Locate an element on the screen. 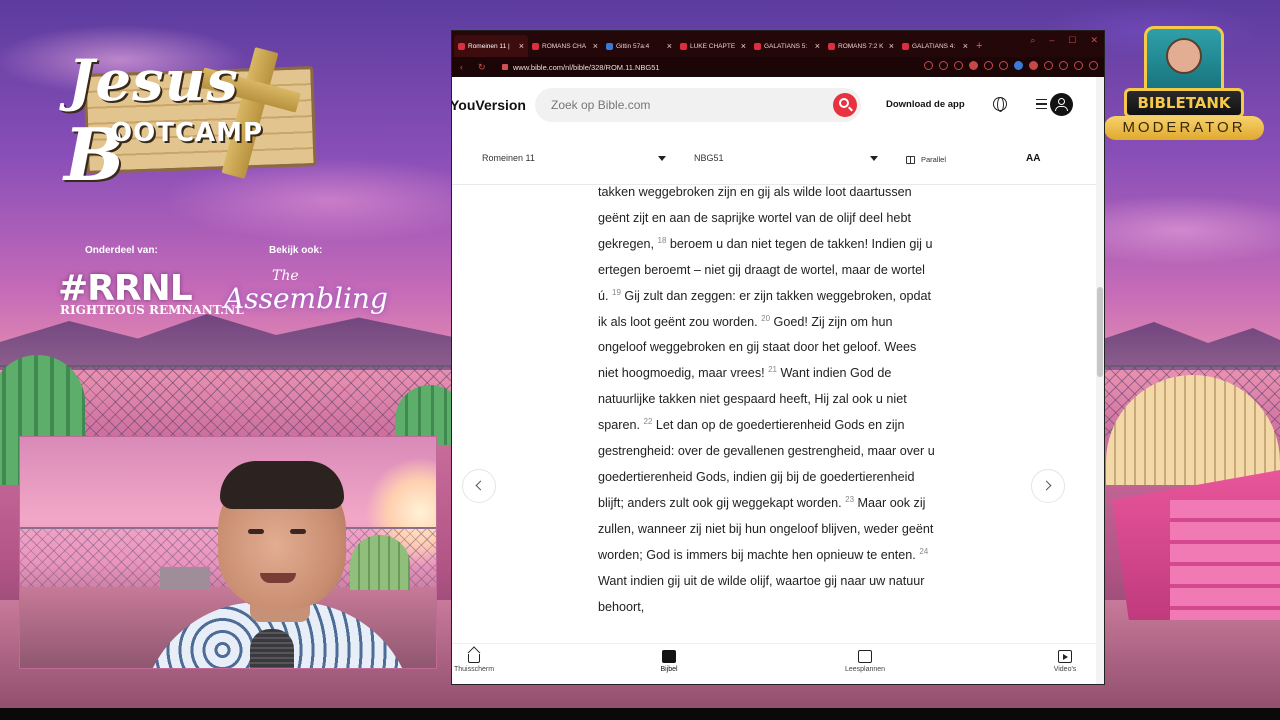  plans-icon is located at coordinates (865, 656).